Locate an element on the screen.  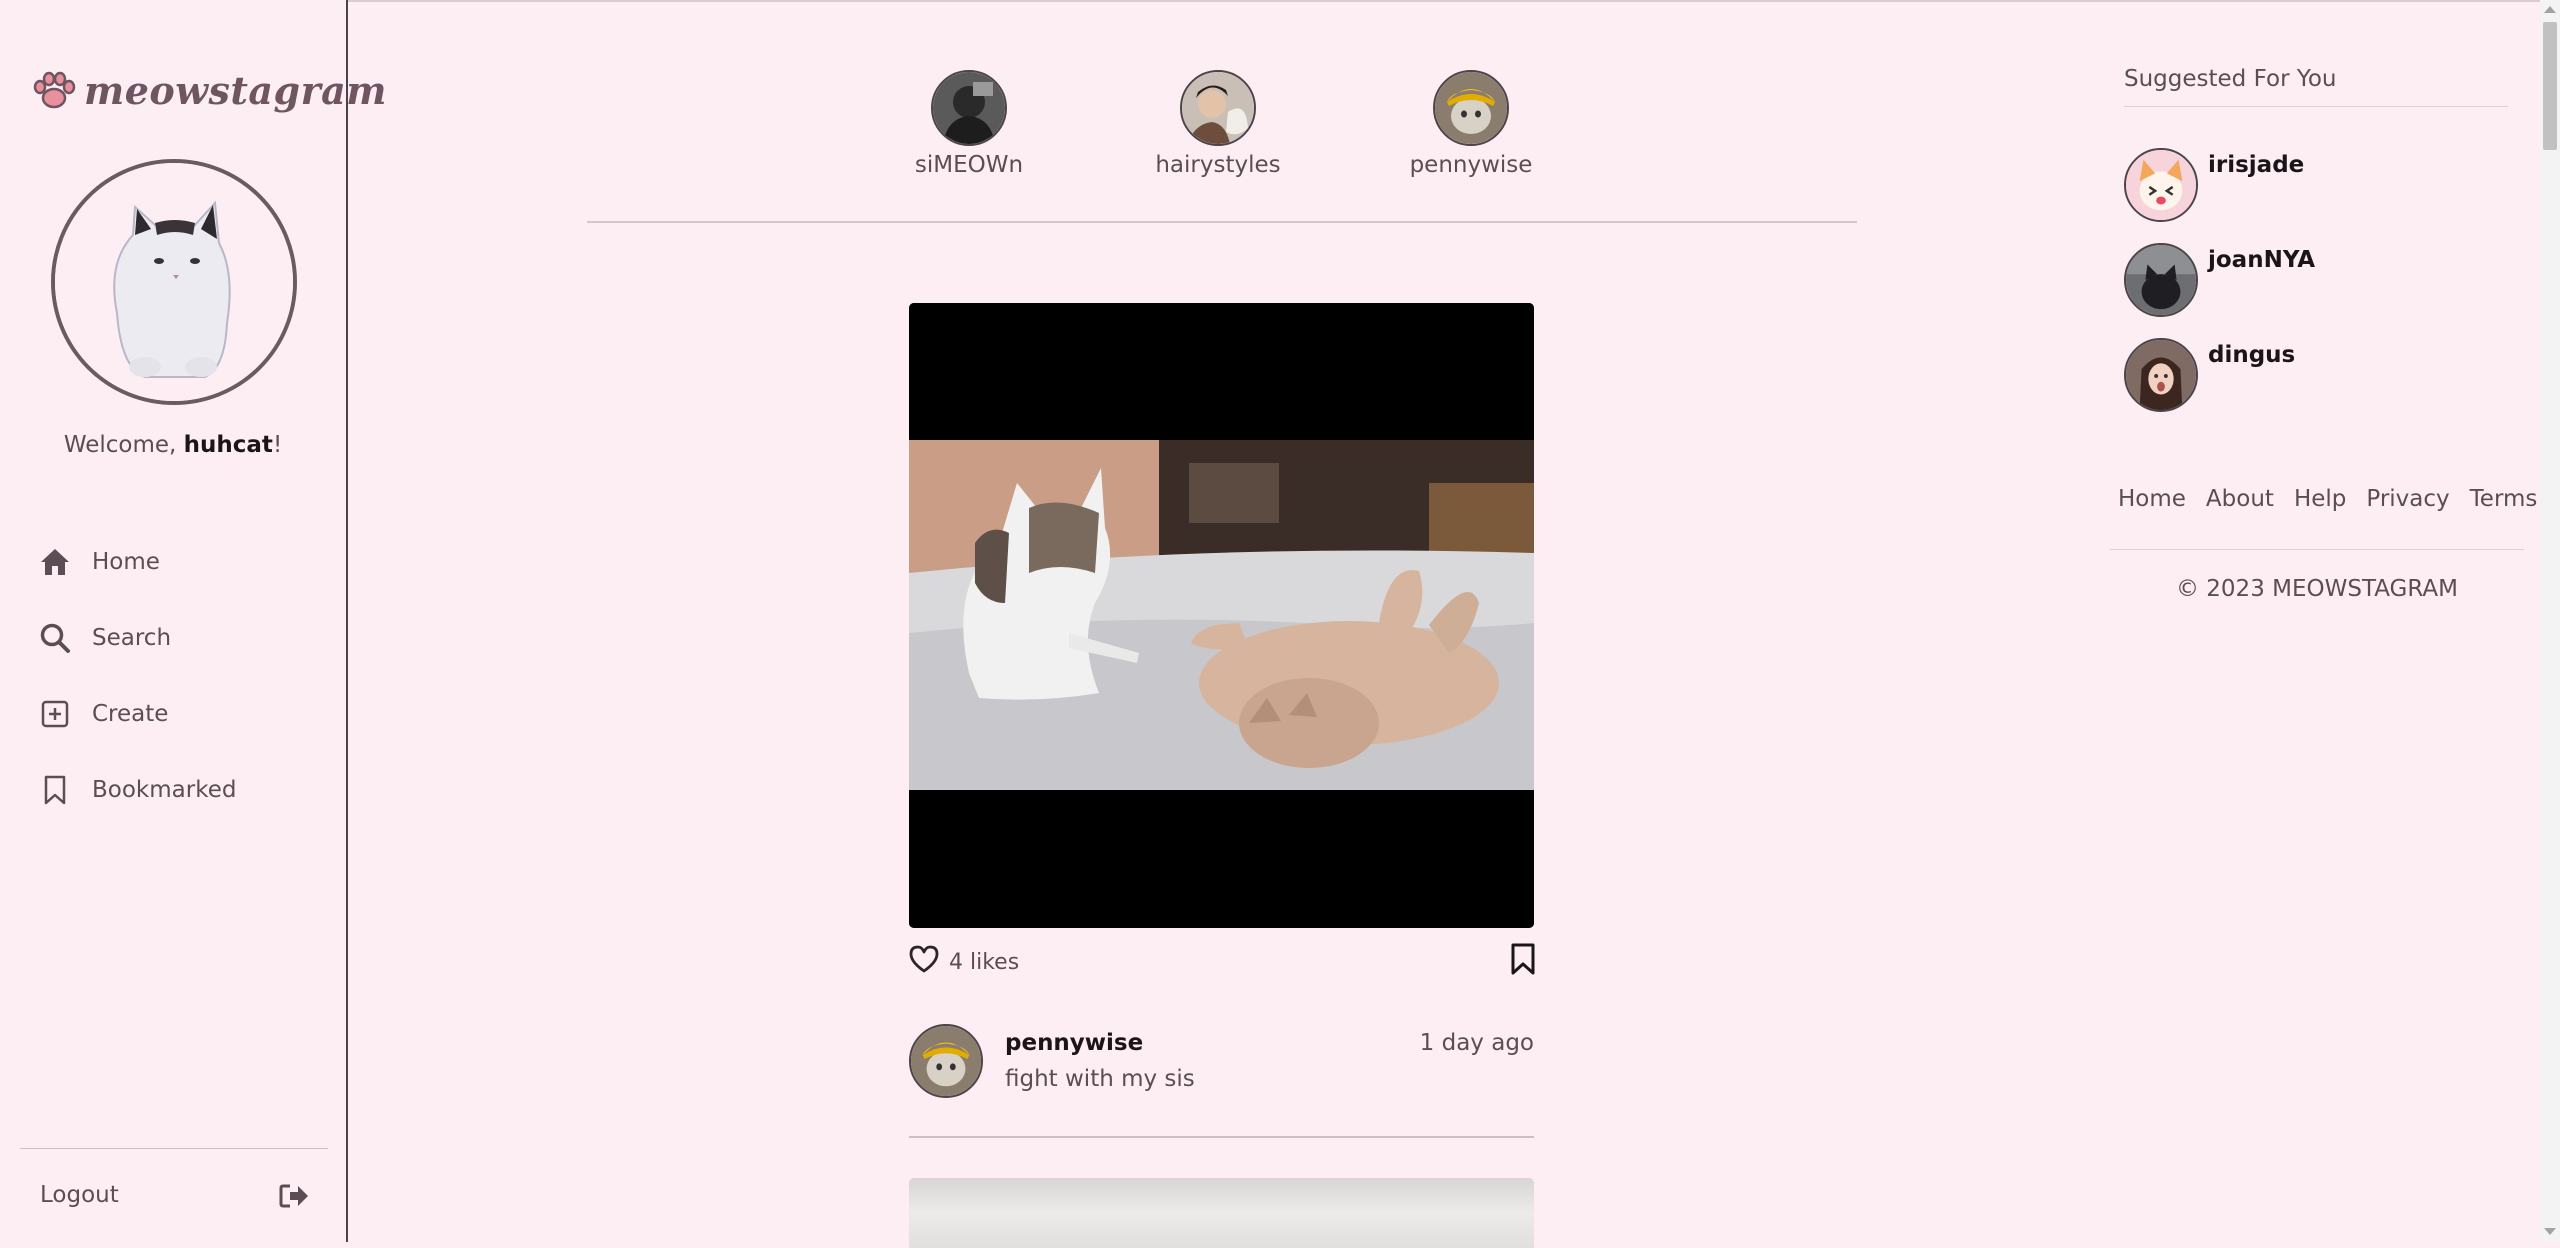
main-nav: Home Search Create Bookmarked is located at coordinates (137, 676).